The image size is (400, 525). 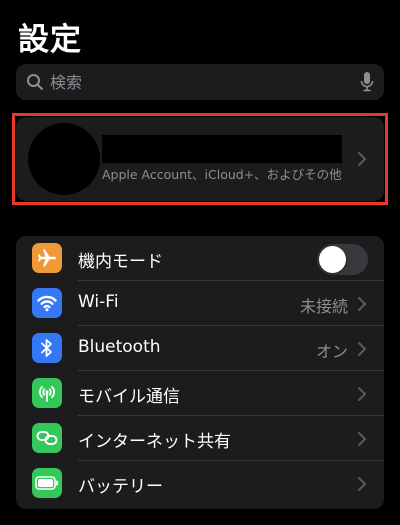 What do you see at coordinates (154, 442) in the screenshot?
I see `settings-row-label: インターネット共有` at bounding box center [154, 442].